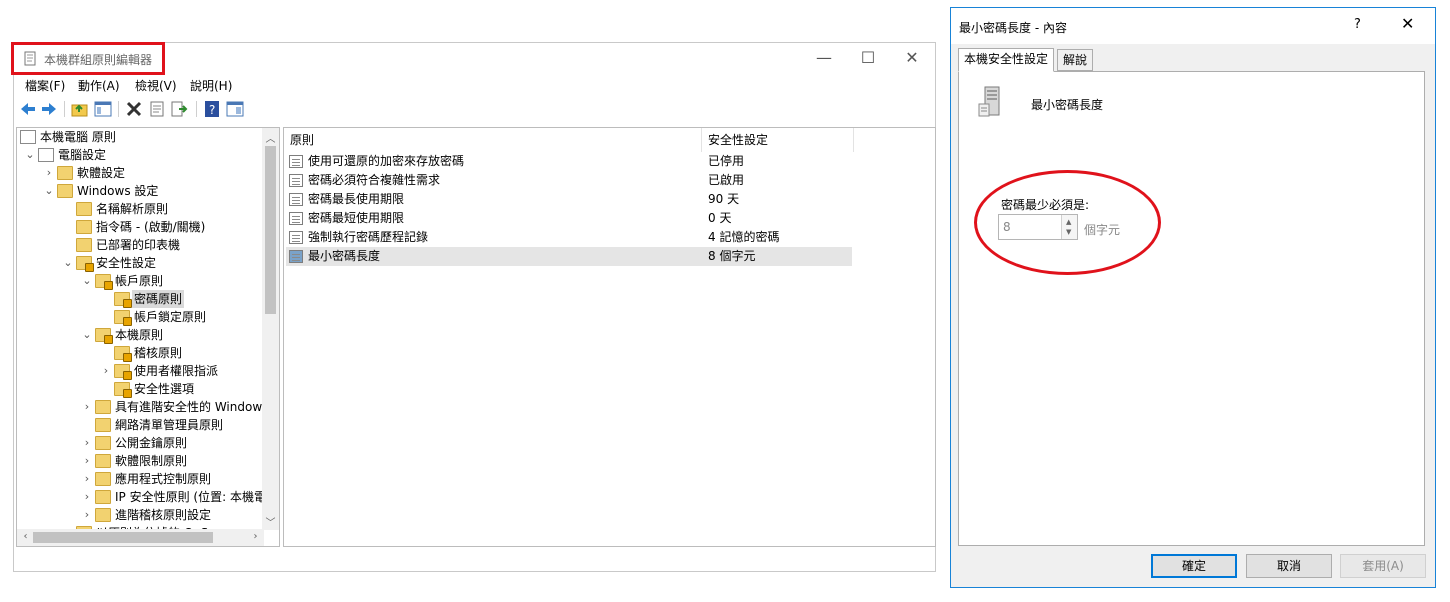 This screenshot has height=602, width=1450. What do you see at coordinates (158, 353) in the screenshot?
I see `tree-item-label: 稽核原則` at bounding box center [158, 353].